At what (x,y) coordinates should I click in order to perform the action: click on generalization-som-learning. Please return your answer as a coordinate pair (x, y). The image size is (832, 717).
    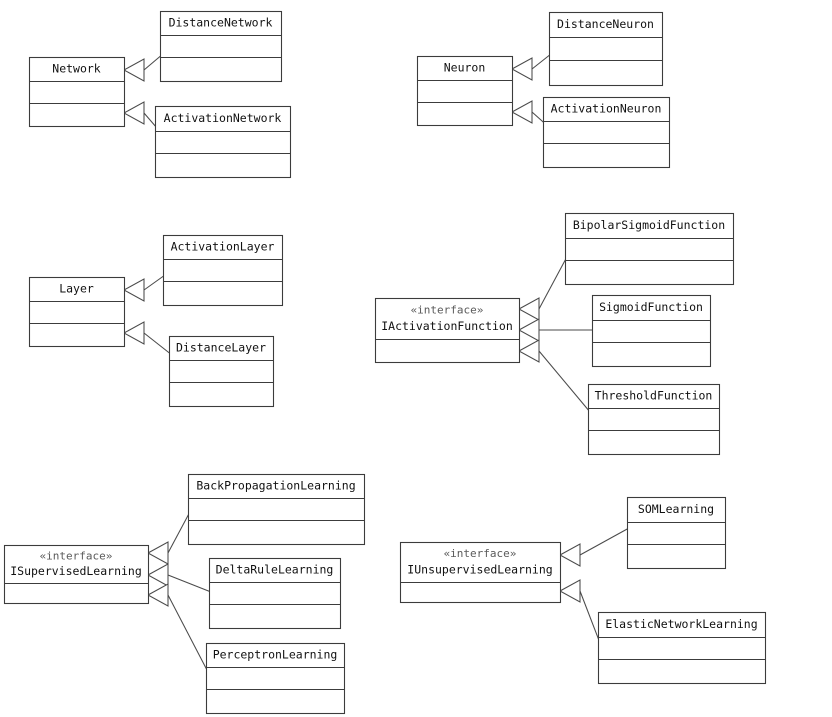
    Looking at the image, I should click on (594, 547).